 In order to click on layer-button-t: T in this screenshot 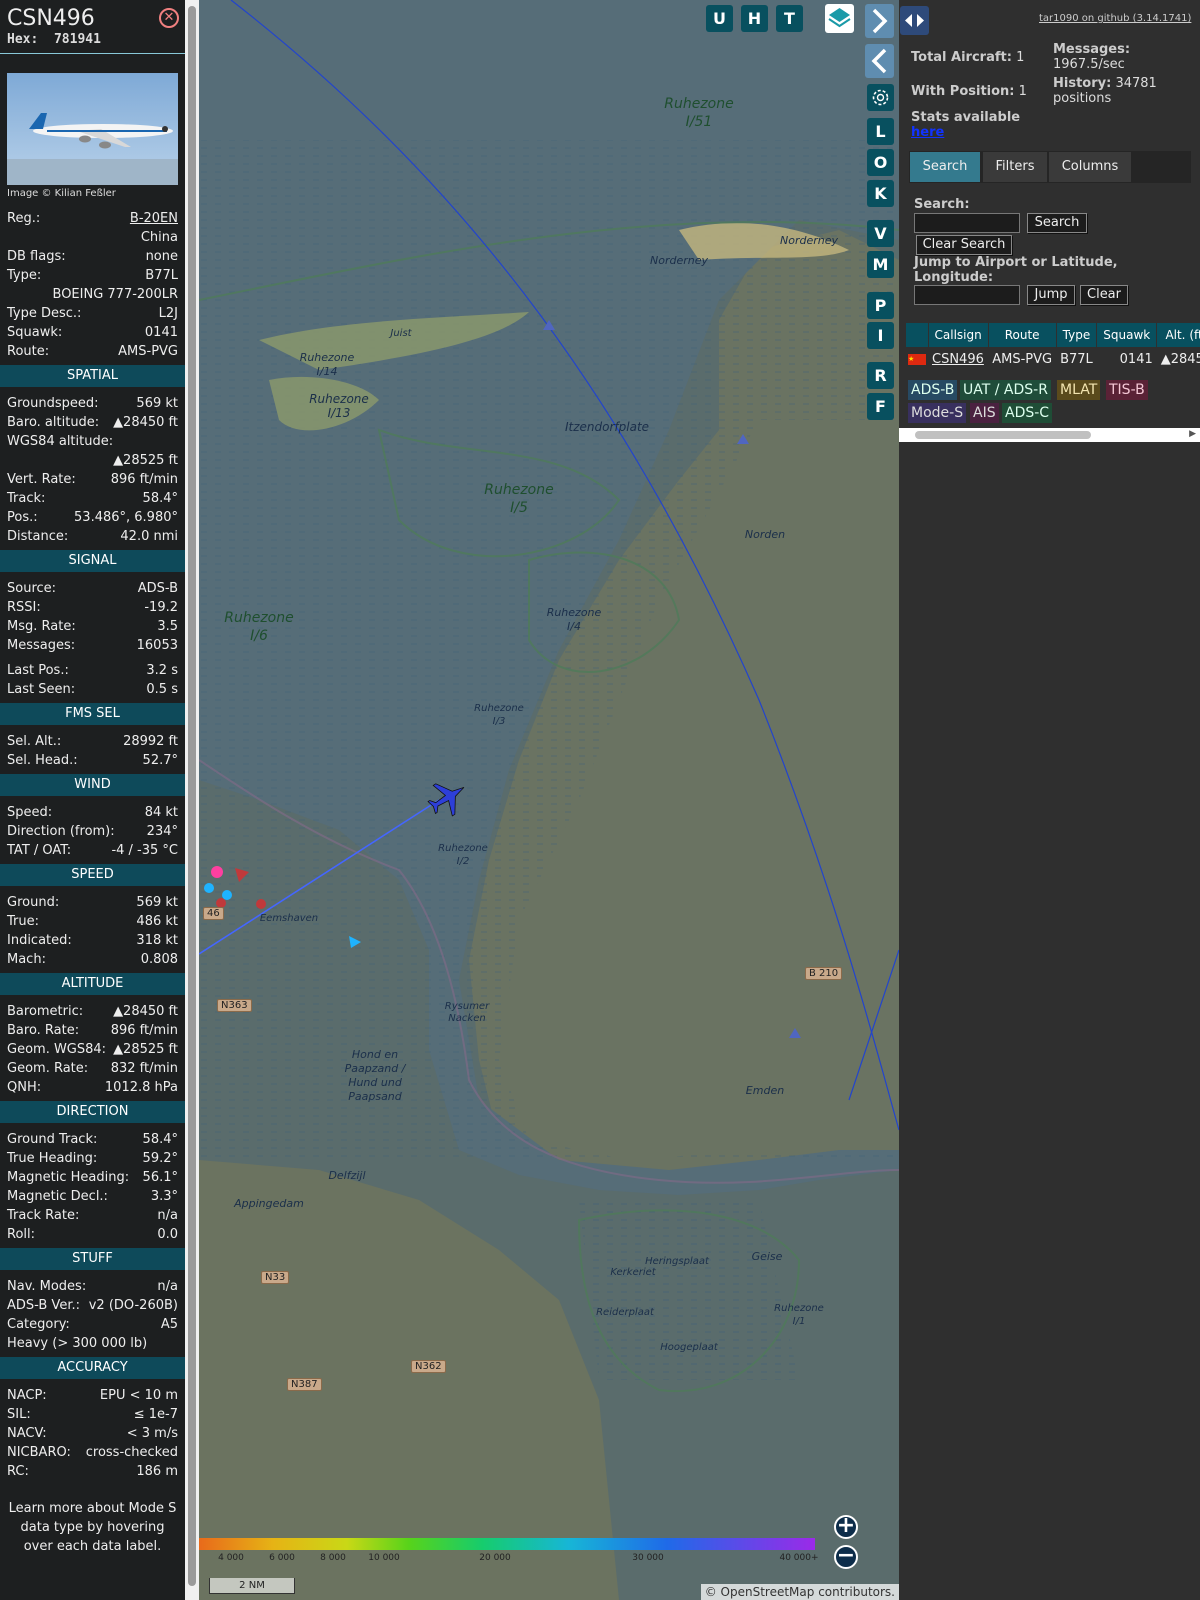, I will do `click(789, 18)`.